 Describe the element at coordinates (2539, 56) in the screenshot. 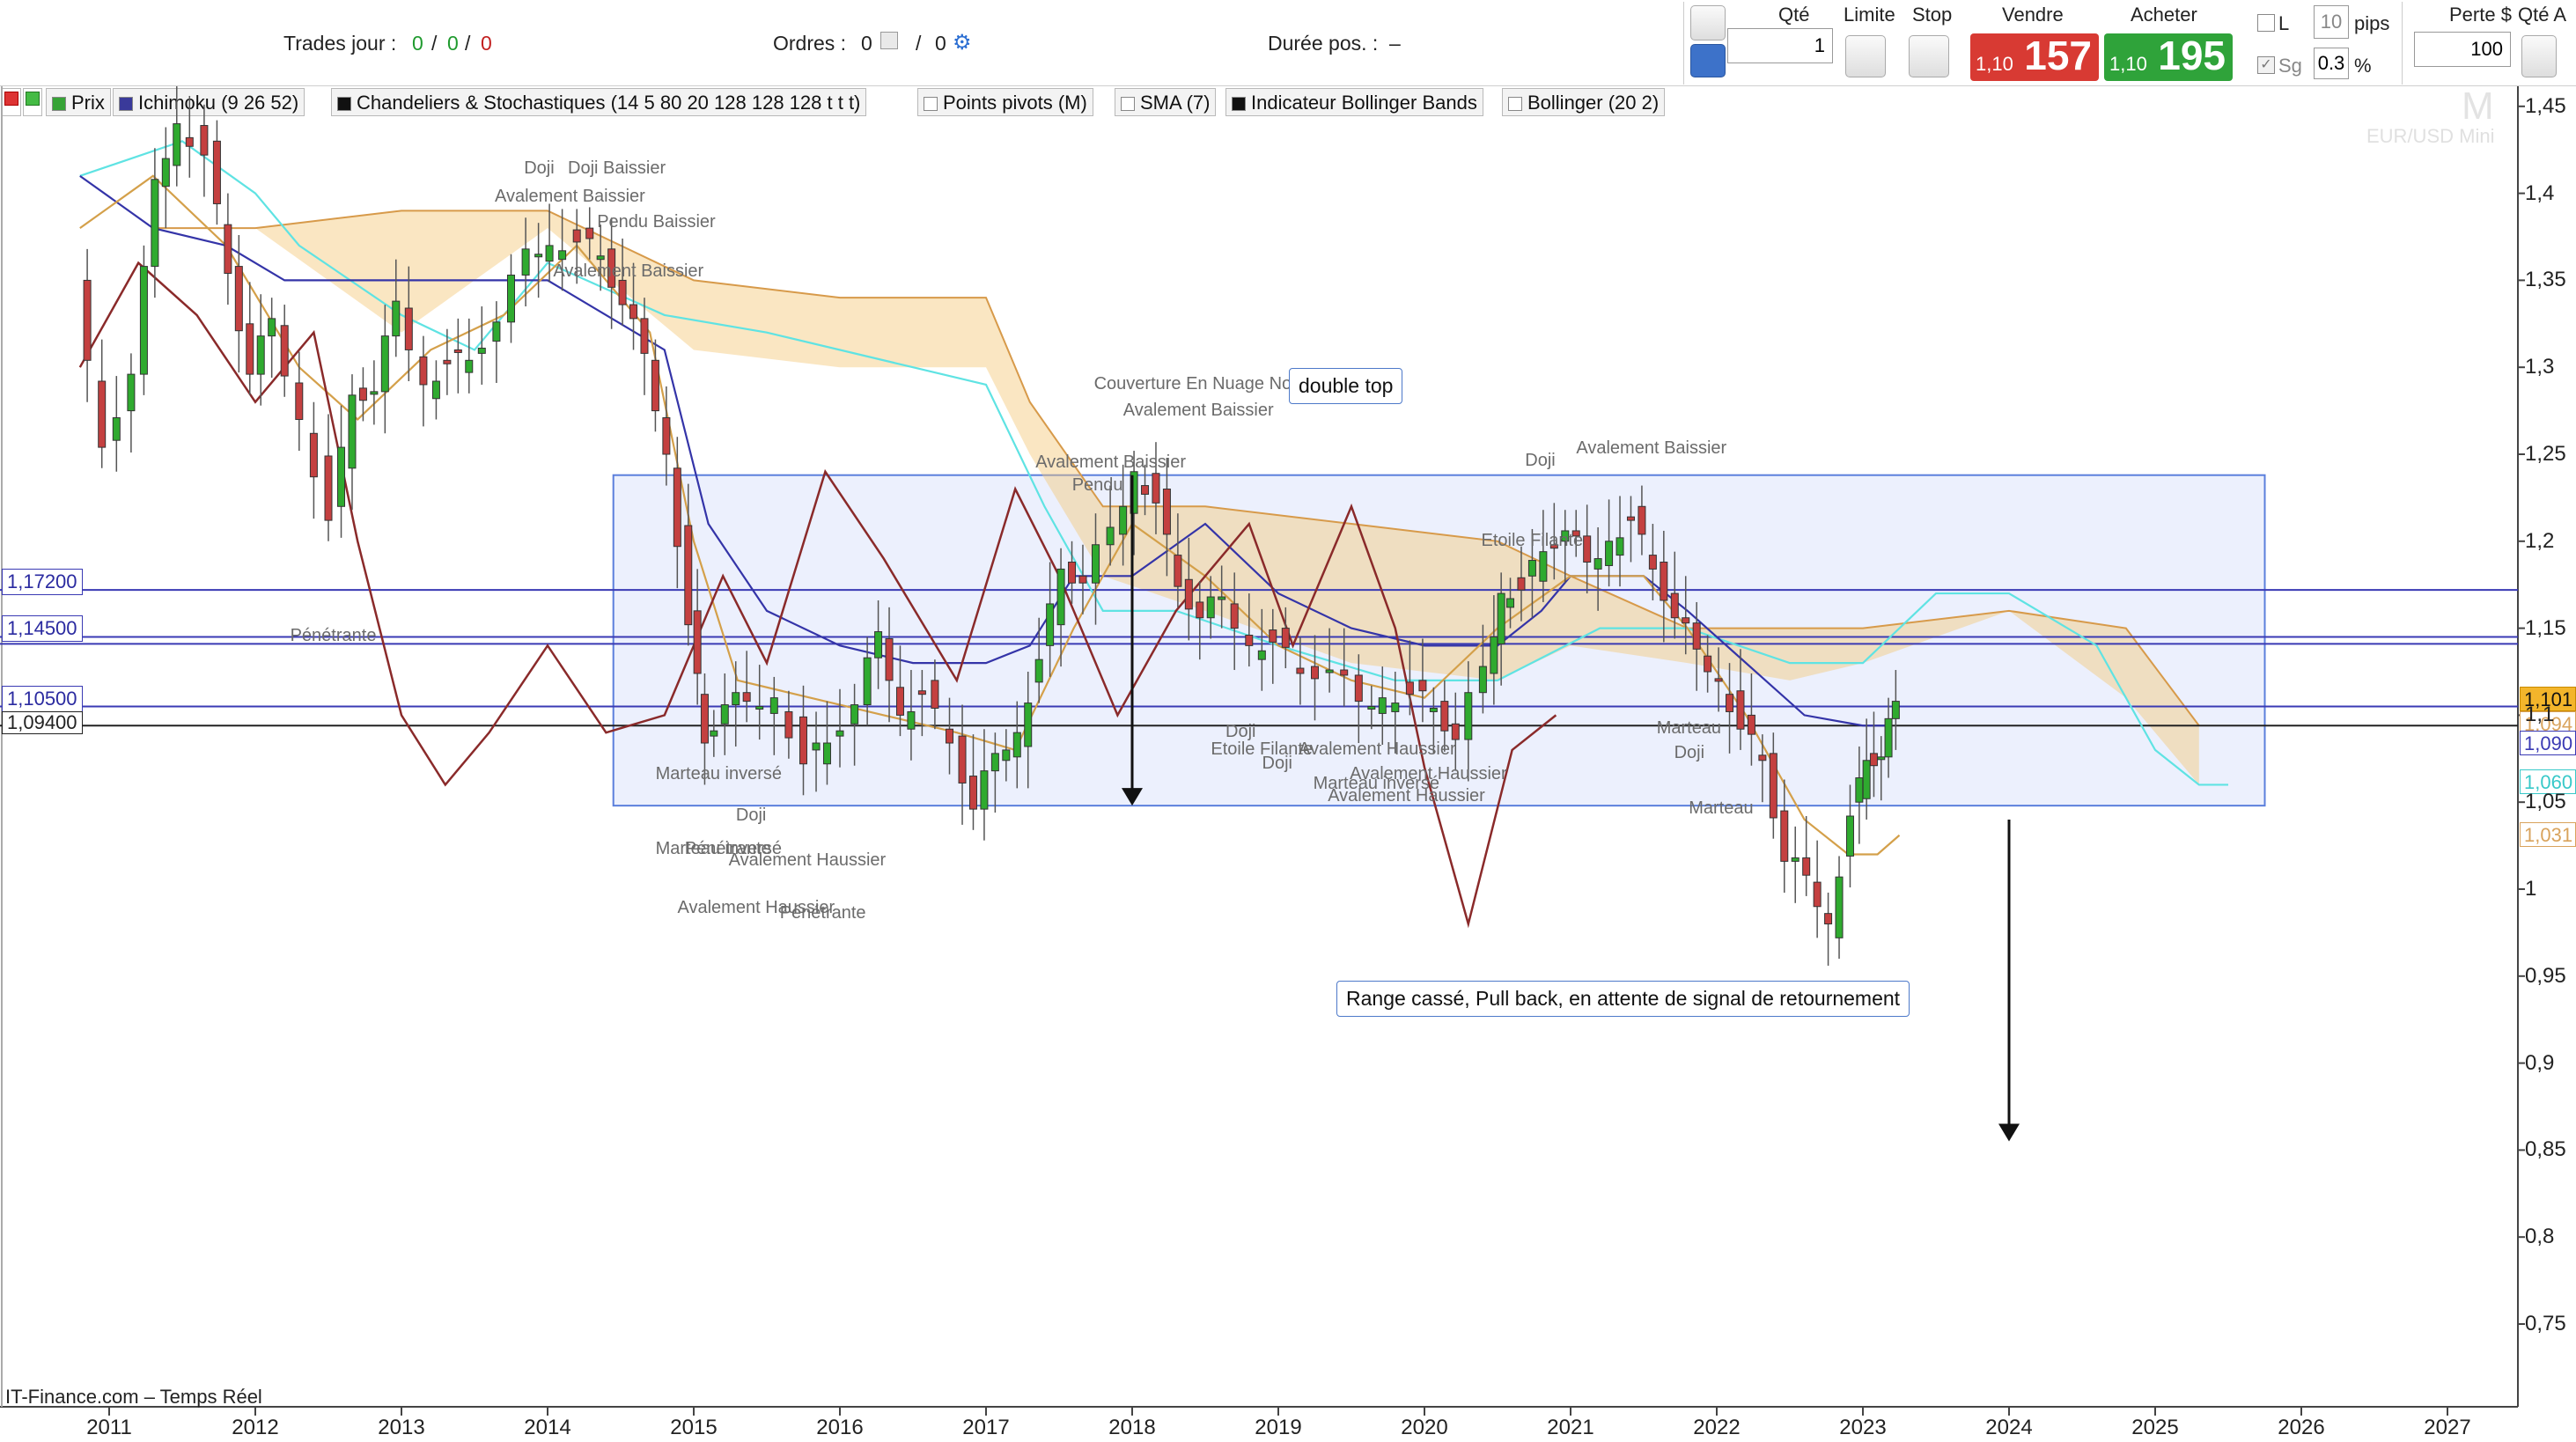

I see `qty-auto-icon` at that location.